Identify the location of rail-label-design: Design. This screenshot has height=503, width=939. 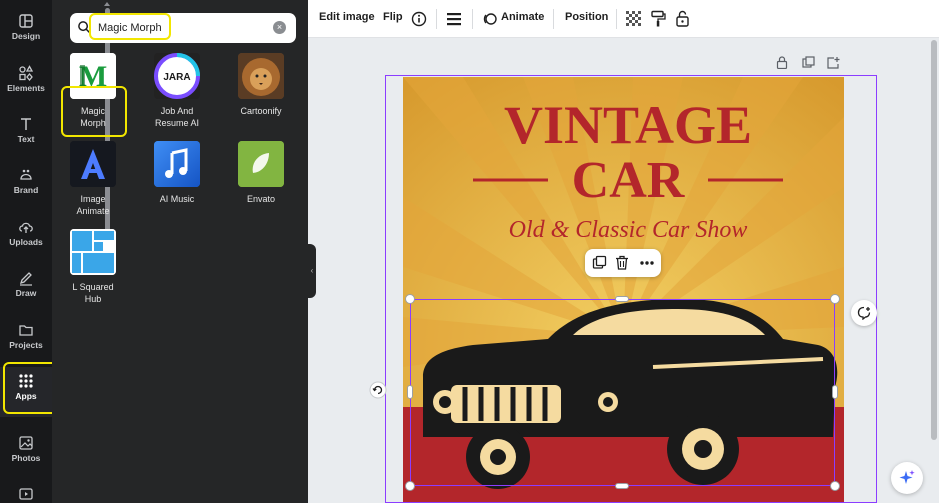
(26, 36).